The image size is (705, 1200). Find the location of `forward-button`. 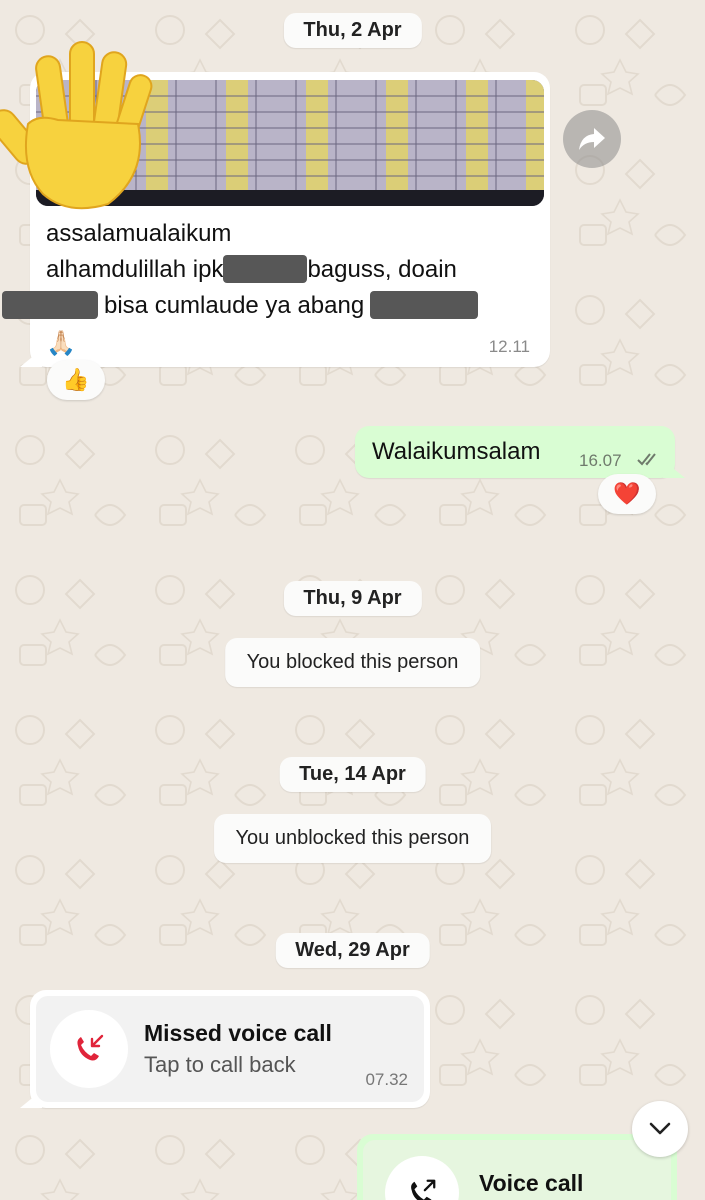

forward-button is located at coordinates (592, 139).